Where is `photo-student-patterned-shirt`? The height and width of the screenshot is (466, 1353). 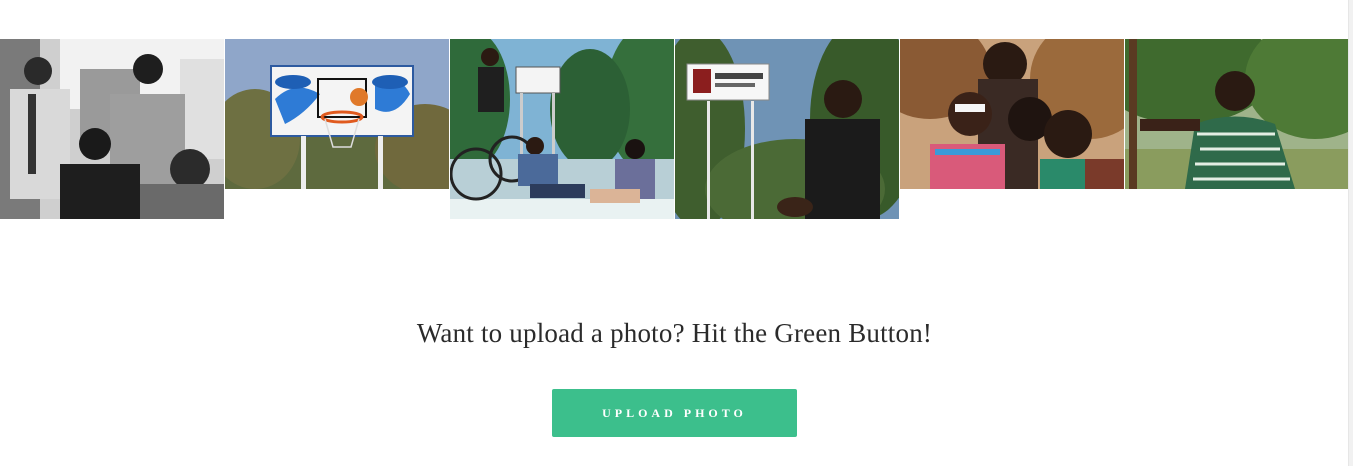 photo-student-patterned-shirt is located at coordinates (1237, 114).